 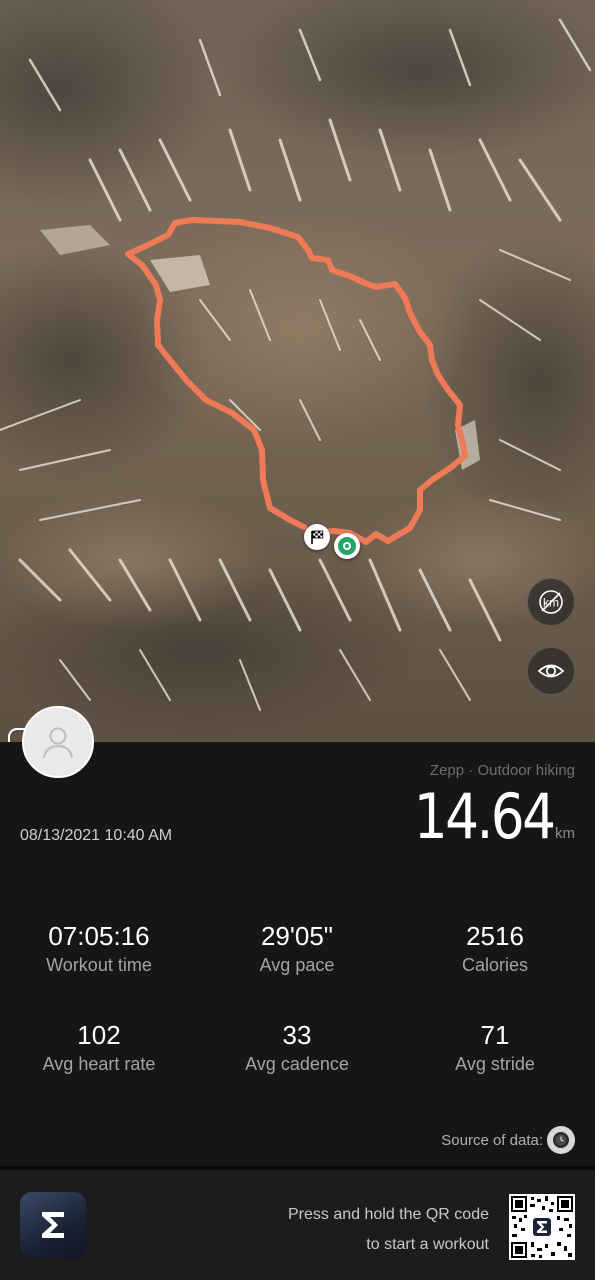 What do you see at coordinates (561, 1140) in the screenshot?
I see `watch-icon` at bounding box center [561, 1140].